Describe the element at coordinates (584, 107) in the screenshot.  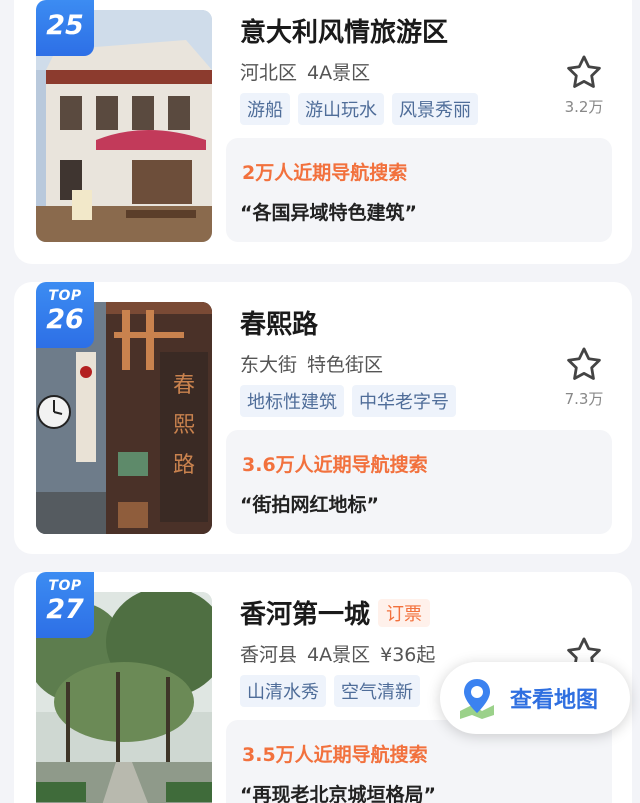
I see `favorite-count: 3.2万` at that location.